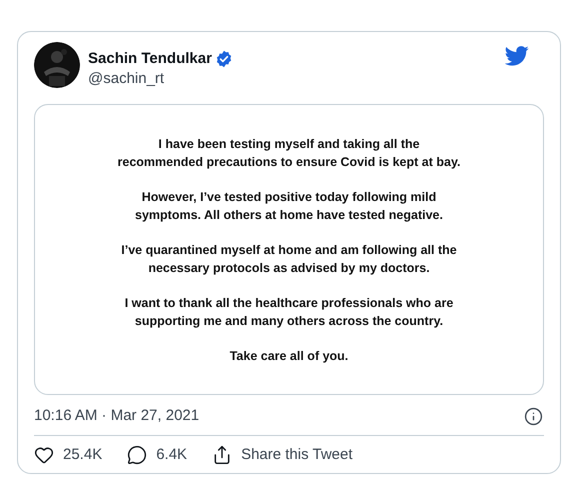 This screenshot has width=587, height=501. Describe the element at coordinates (150, 58) in the screenshot. I see `author-name: Sachin Tendulkar` at that location.